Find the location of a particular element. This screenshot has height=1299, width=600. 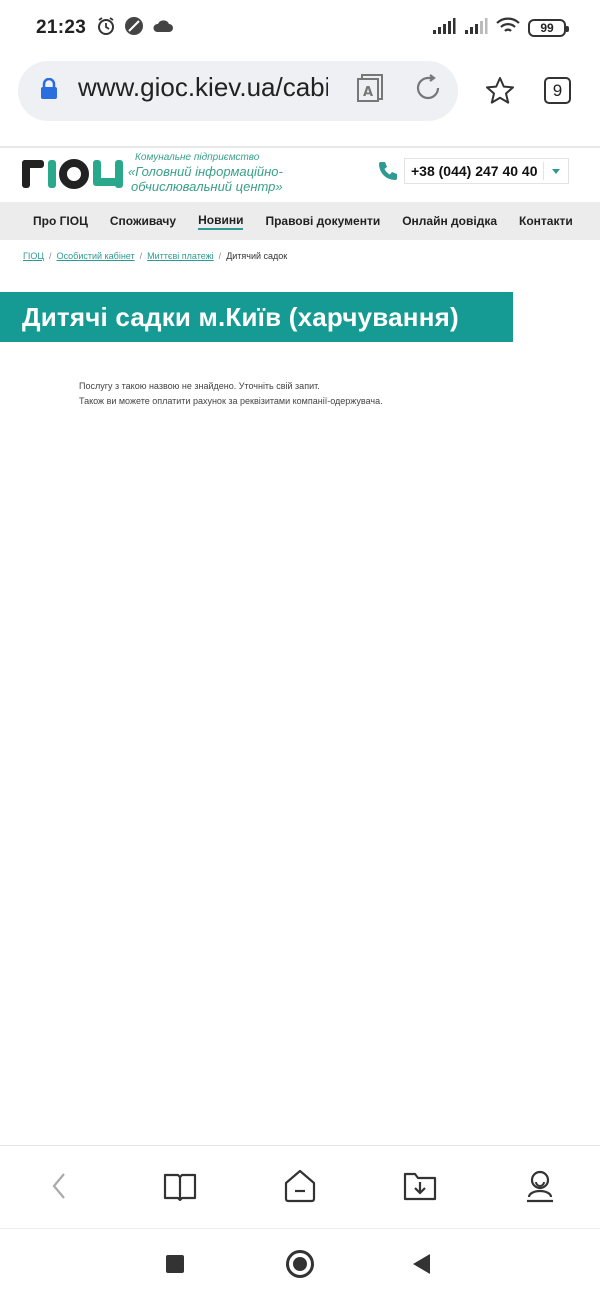

nav-item-about: Про ГІОЦ is located at coordinates (60, 221).